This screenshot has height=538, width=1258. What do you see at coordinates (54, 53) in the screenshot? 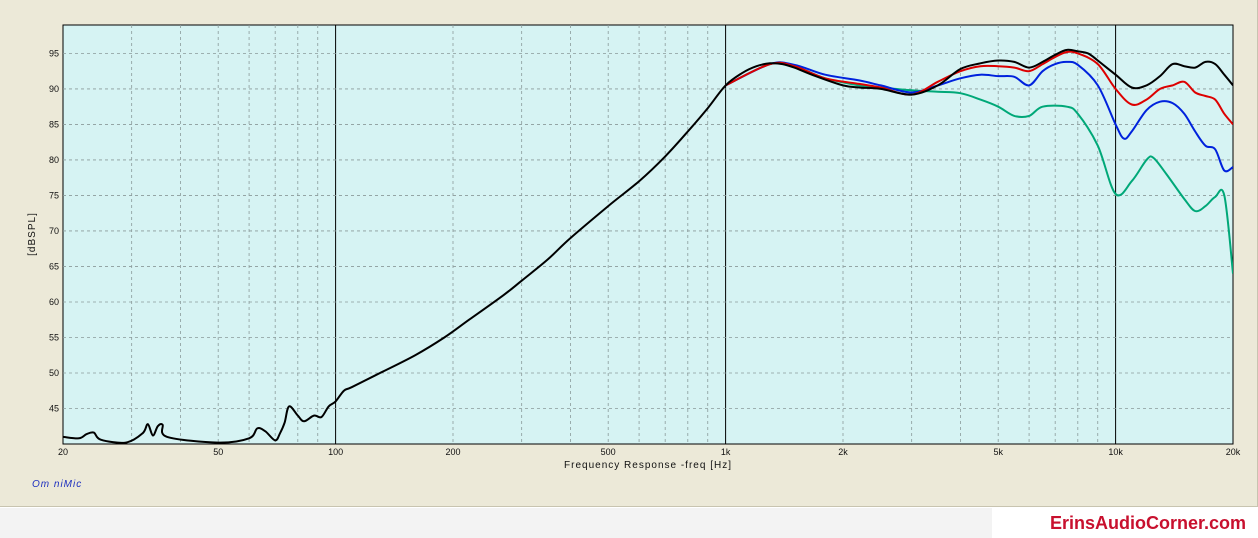
I see `y-tick-label: 95` at bounding box center [54, 53].